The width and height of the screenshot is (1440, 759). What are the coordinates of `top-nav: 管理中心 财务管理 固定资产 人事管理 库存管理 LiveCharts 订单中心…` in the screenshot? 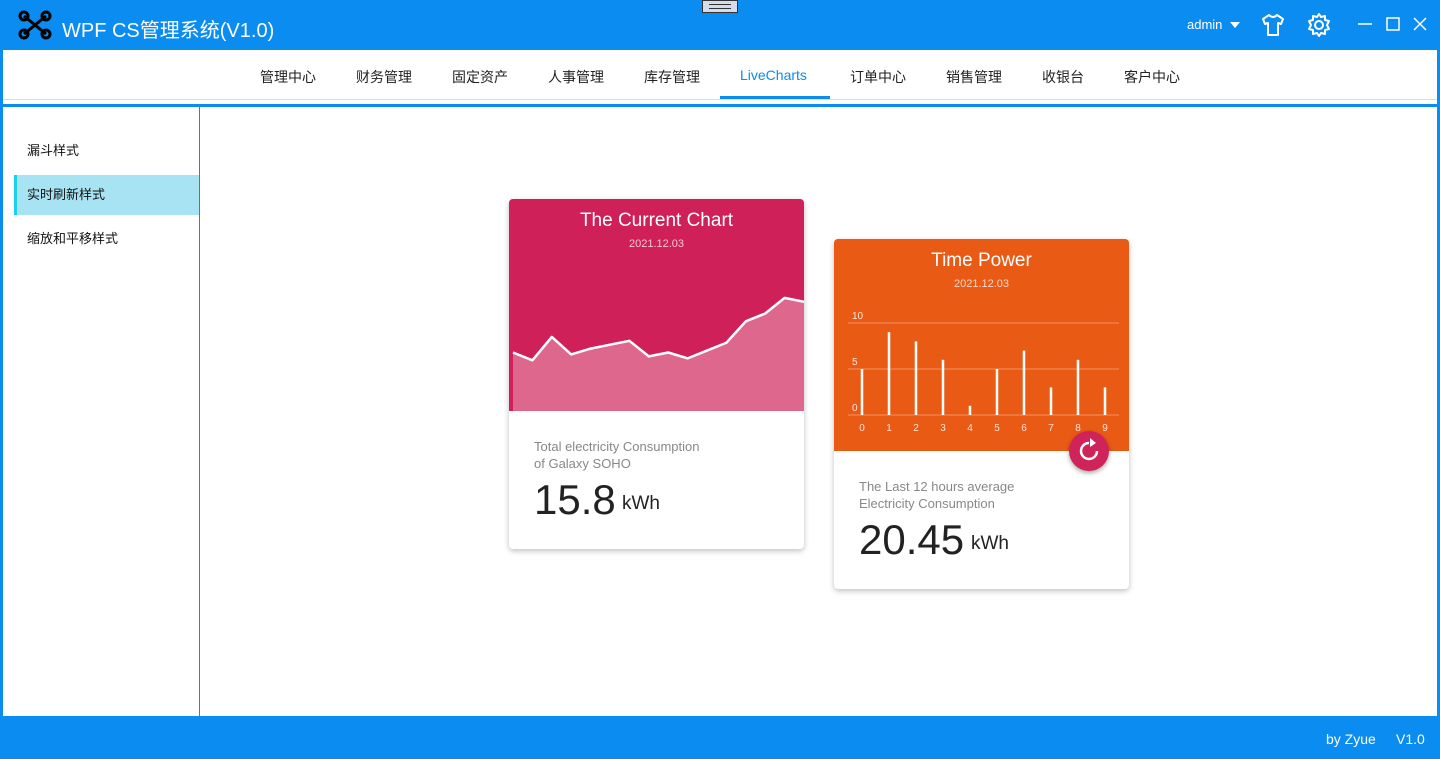 It's located at (720, 75).